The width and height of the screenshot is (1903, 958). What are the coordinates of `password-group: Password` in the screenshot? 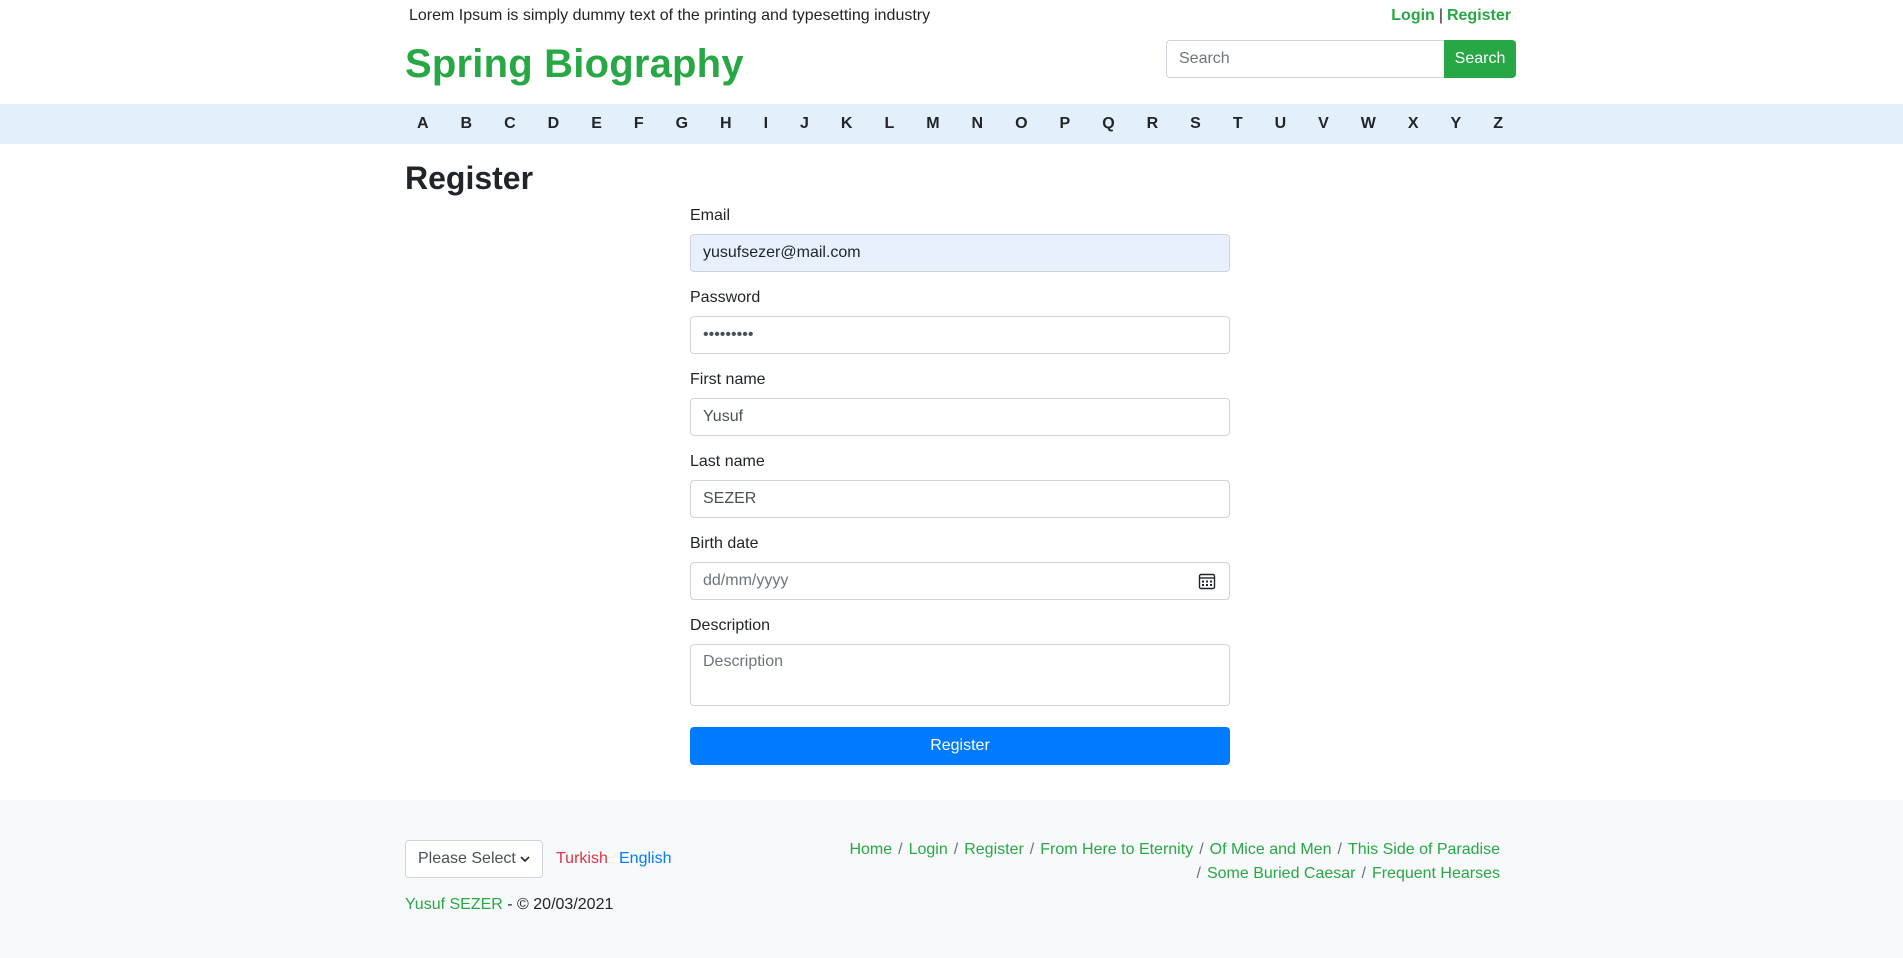 It's located at (960, 321).